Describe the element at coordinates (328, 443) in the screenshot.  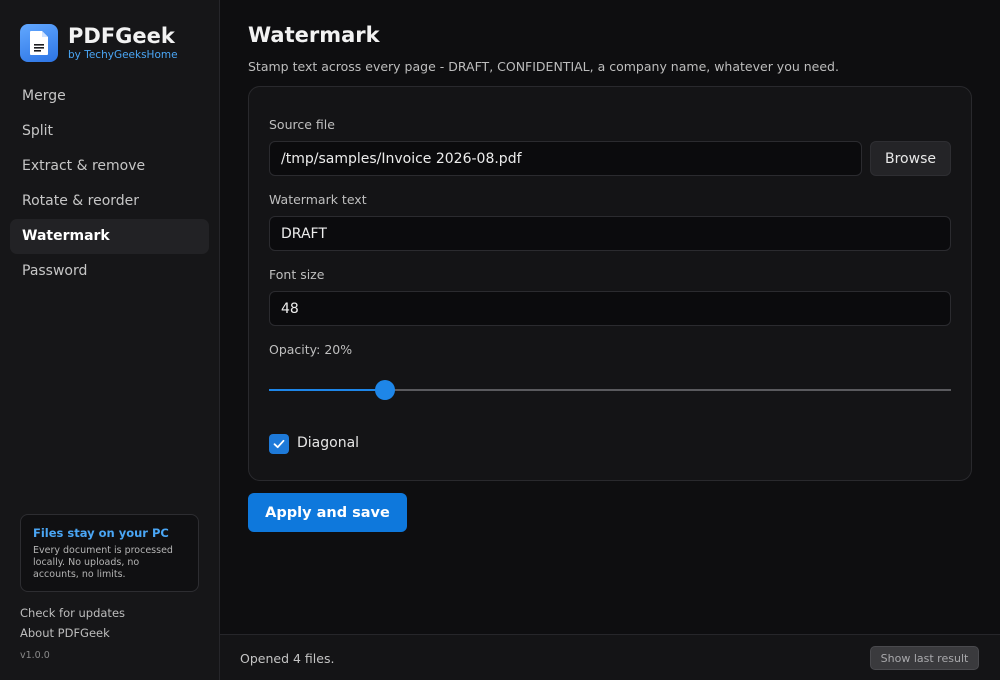
I see `diagonal-label: Diagonal` at that location.